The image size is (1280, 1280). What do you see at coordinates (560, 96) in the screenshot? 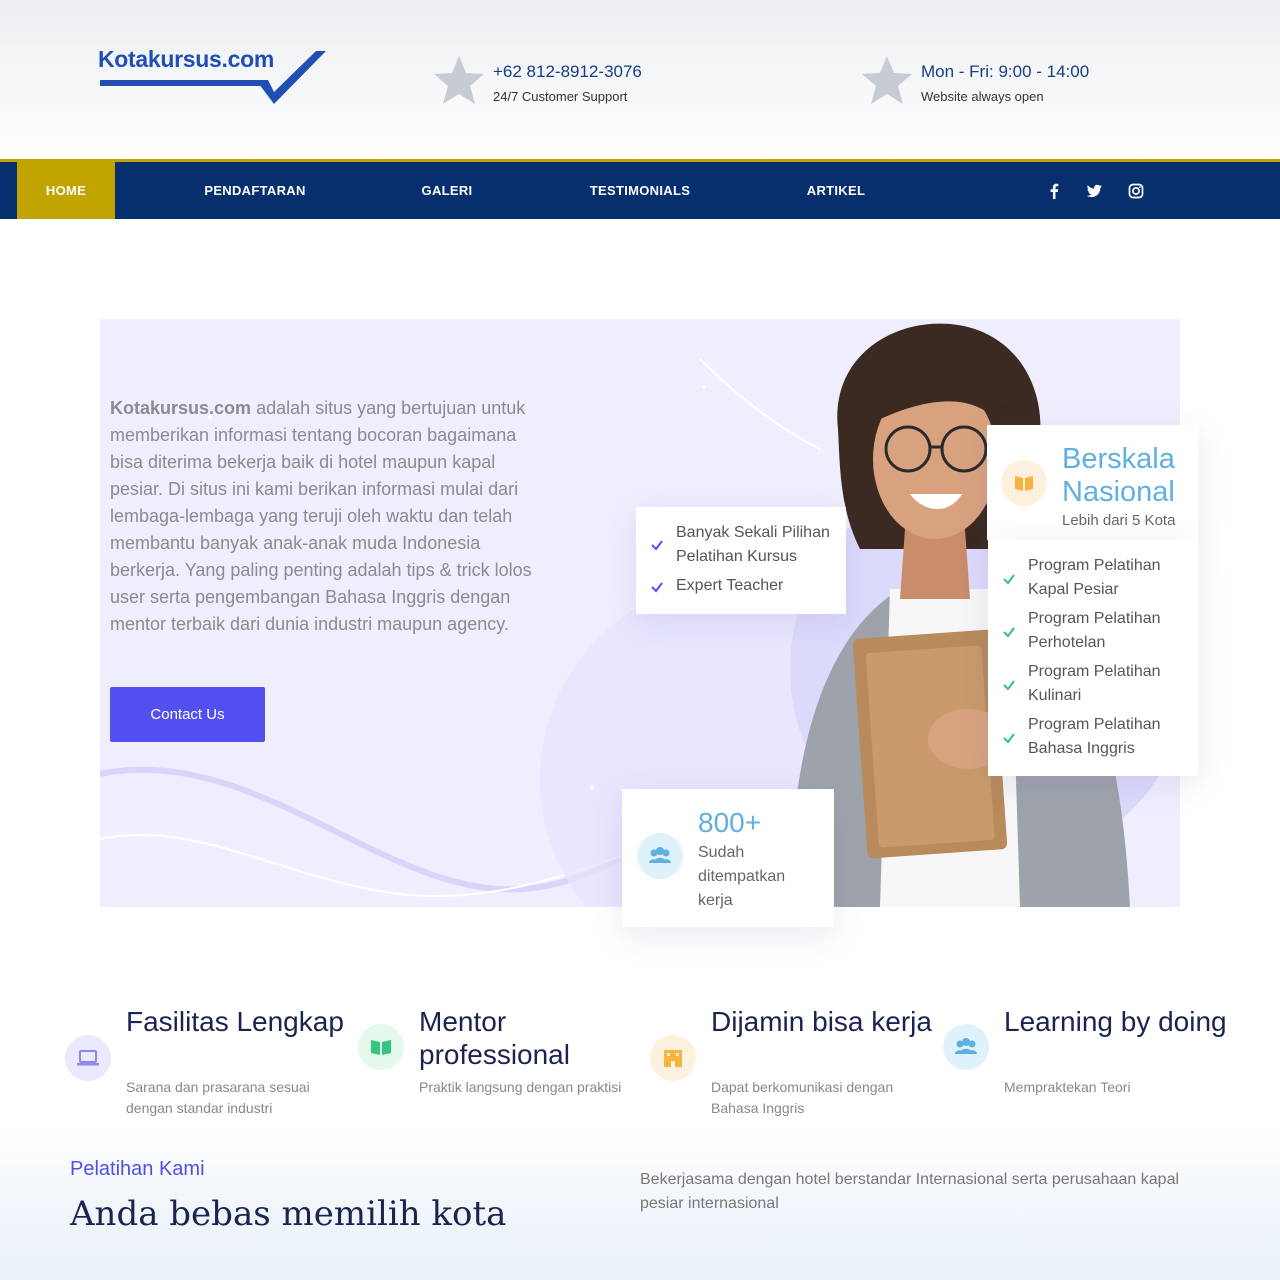
I see `phone-subtitle: 24/7 Customer Support` at bounding box center [560, 96].